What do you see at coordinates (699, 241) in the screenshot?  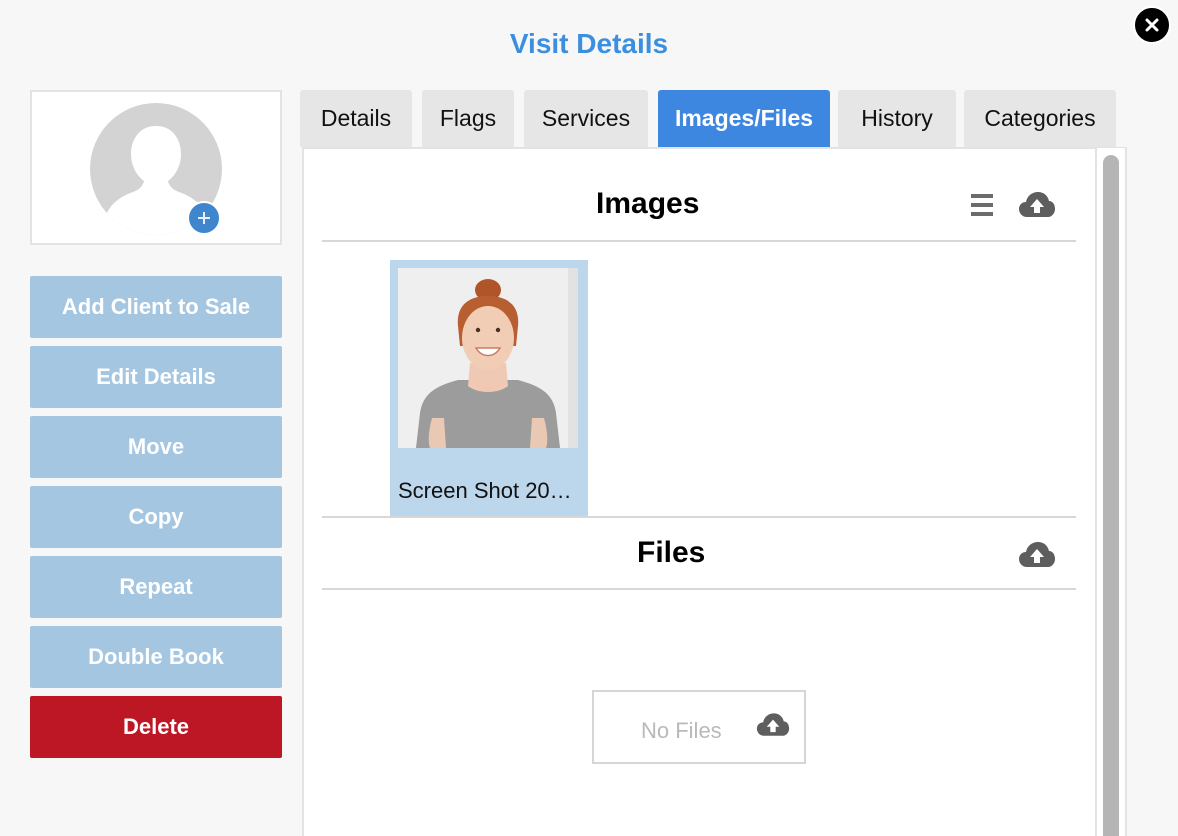 I see `images-divider` at bounding box center [699, 241].